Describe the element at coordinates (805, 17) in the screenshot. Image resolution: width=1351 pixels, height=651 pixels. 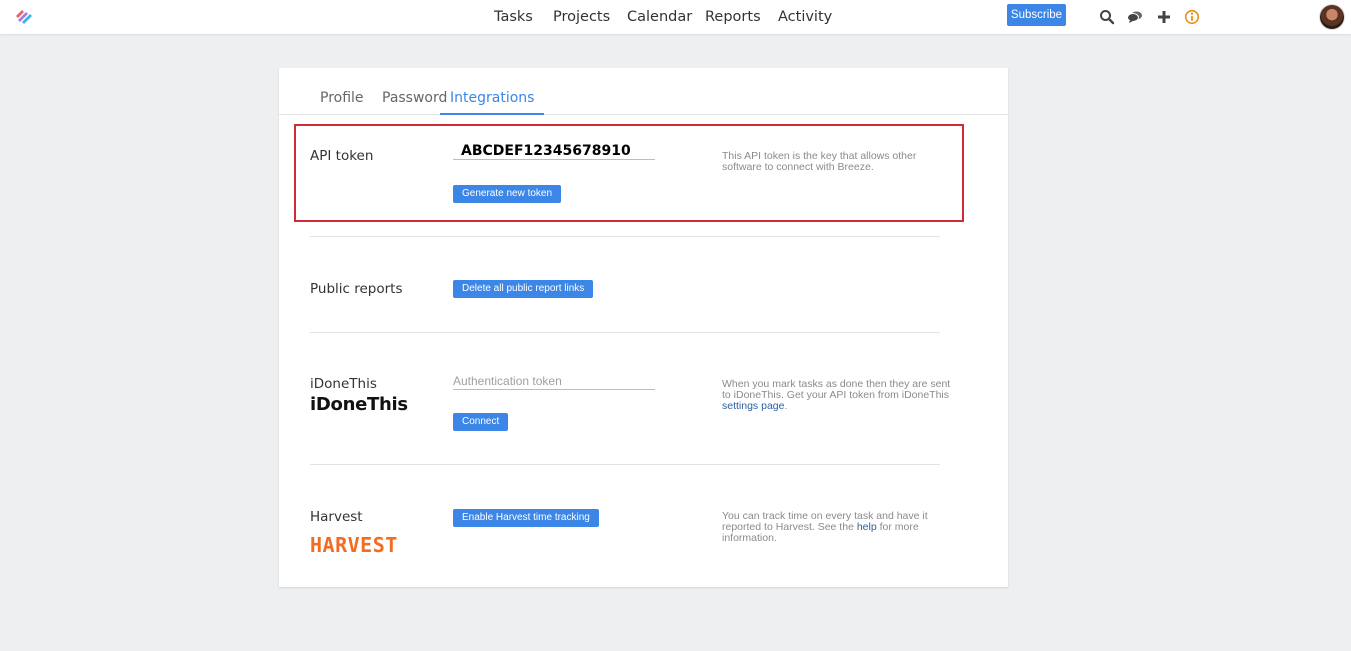
I see `nav-activity: Activity` at that location.